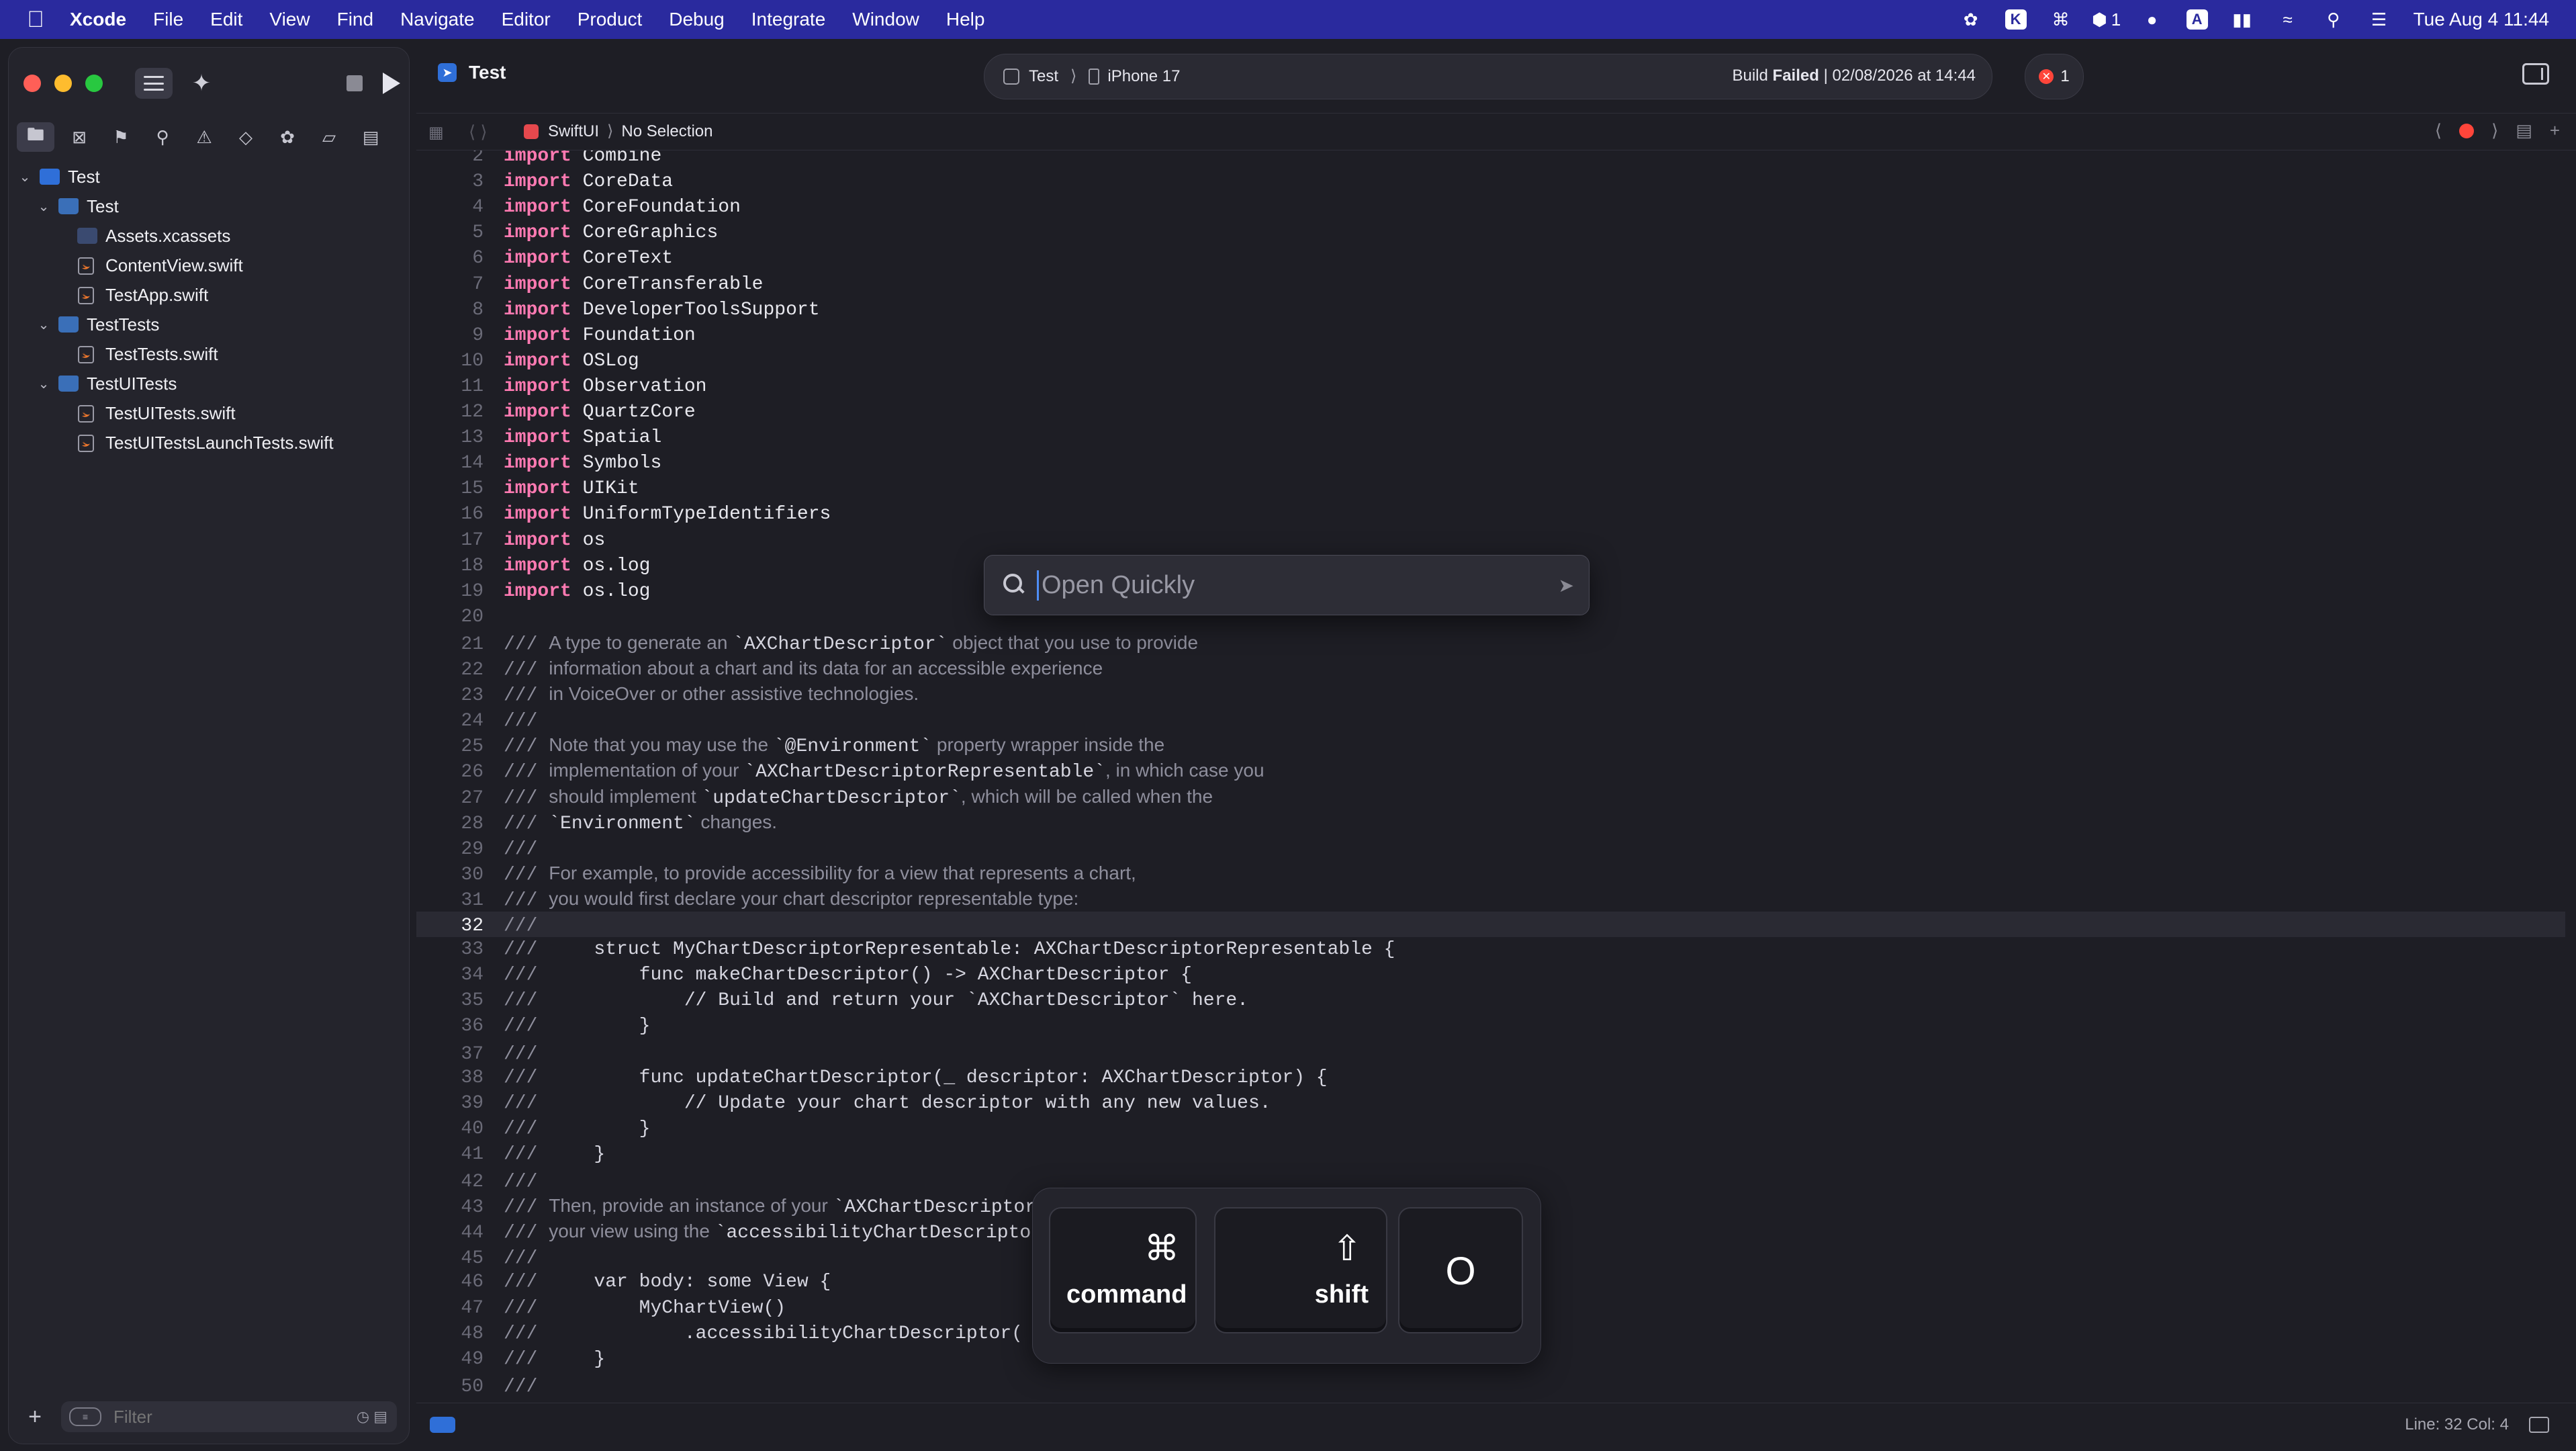 The width and height of the screenshot is (2576, 1451). What do you see at coordinates (1490, 285) in the screenshot?
I see `code-line: 7 import CoreTransferable` at bounding box center [1490, 285].